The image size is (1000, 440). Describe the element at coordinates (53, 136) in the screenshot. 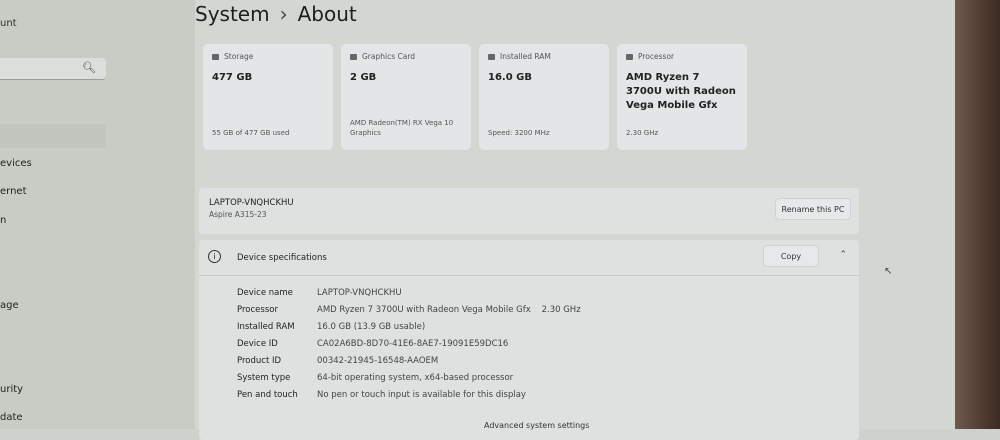

I see `sidebar-item-selected` at that location.